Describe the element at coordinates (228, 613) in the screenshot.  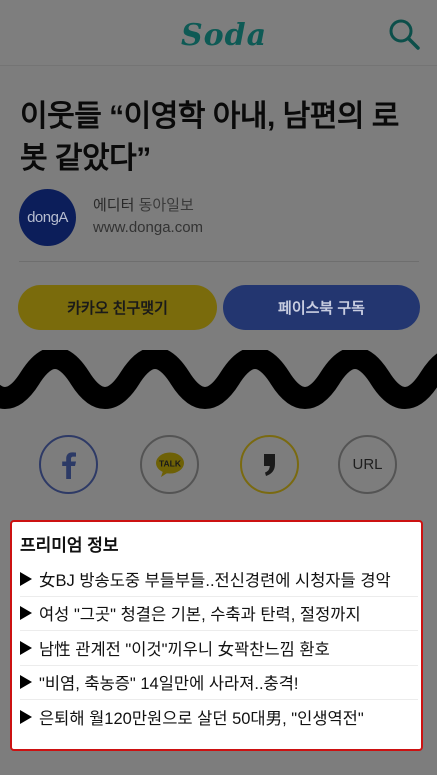
I see `premium-item-text: 여성 "그곳" 청결은 기본, 수축과 탄력, 절정까지` at that location.